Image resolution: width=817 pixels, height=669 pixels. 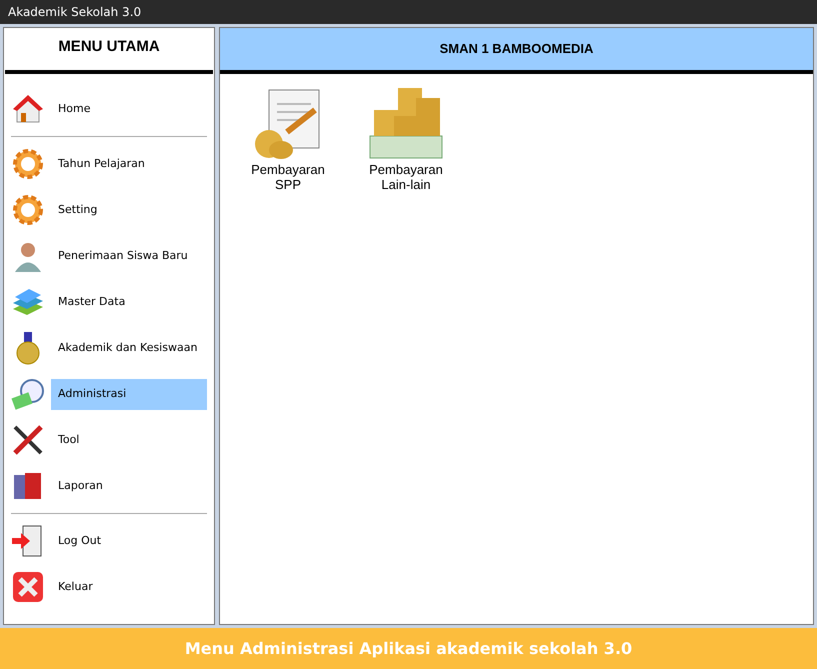 What do you see at coordinates (288, 138) in the screenshot?
I see `payment-tile: Pembayaran SPP` at bounding box center [288, 138].